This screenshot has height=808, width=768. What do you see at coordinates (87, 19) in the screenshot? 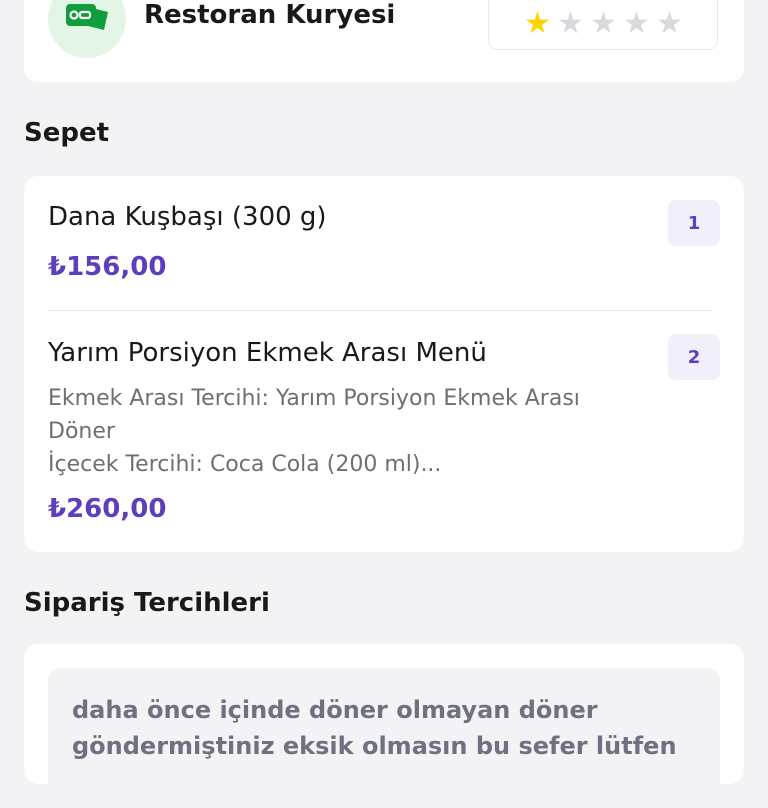
I see `courier-ticket-icon` at bounding box center [87, 19].